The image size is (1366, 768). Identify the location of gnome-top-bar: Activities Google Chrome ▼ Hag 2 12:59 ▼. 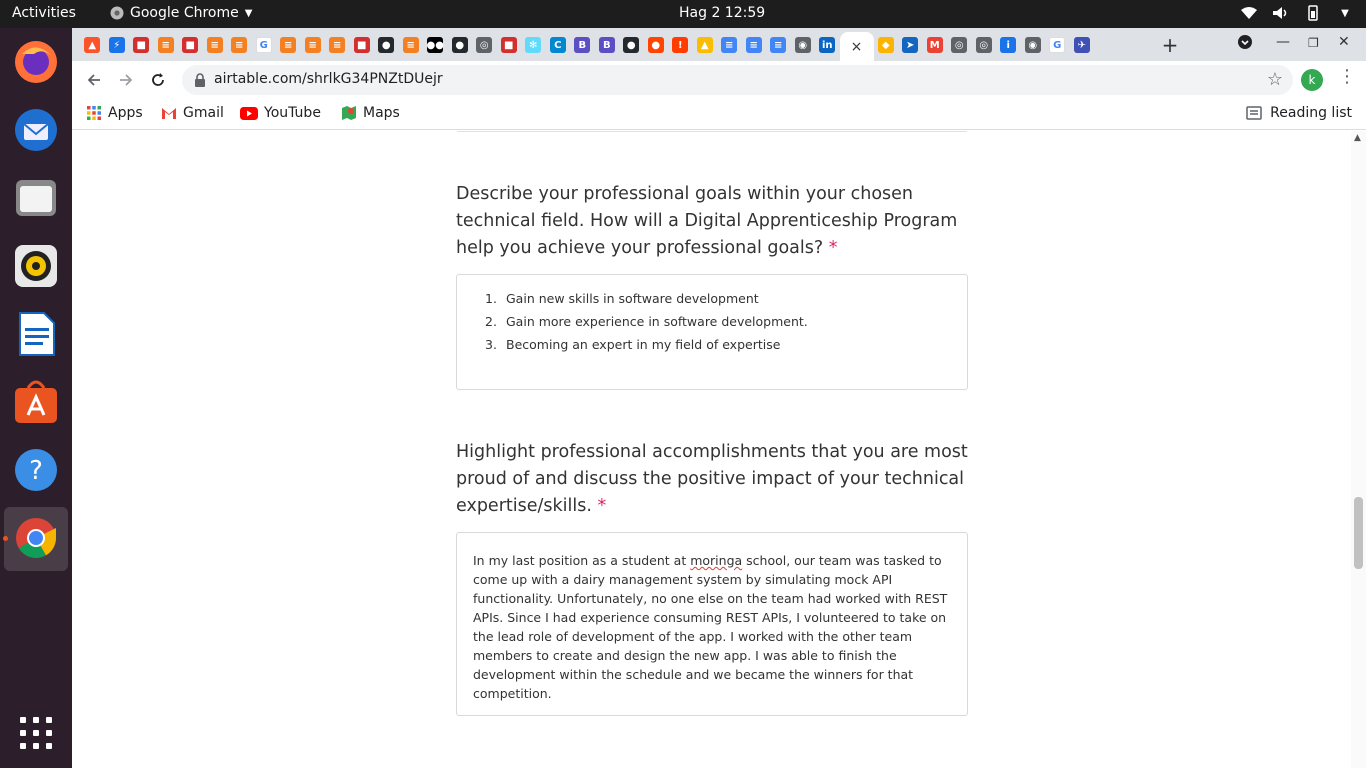
(683, 14).